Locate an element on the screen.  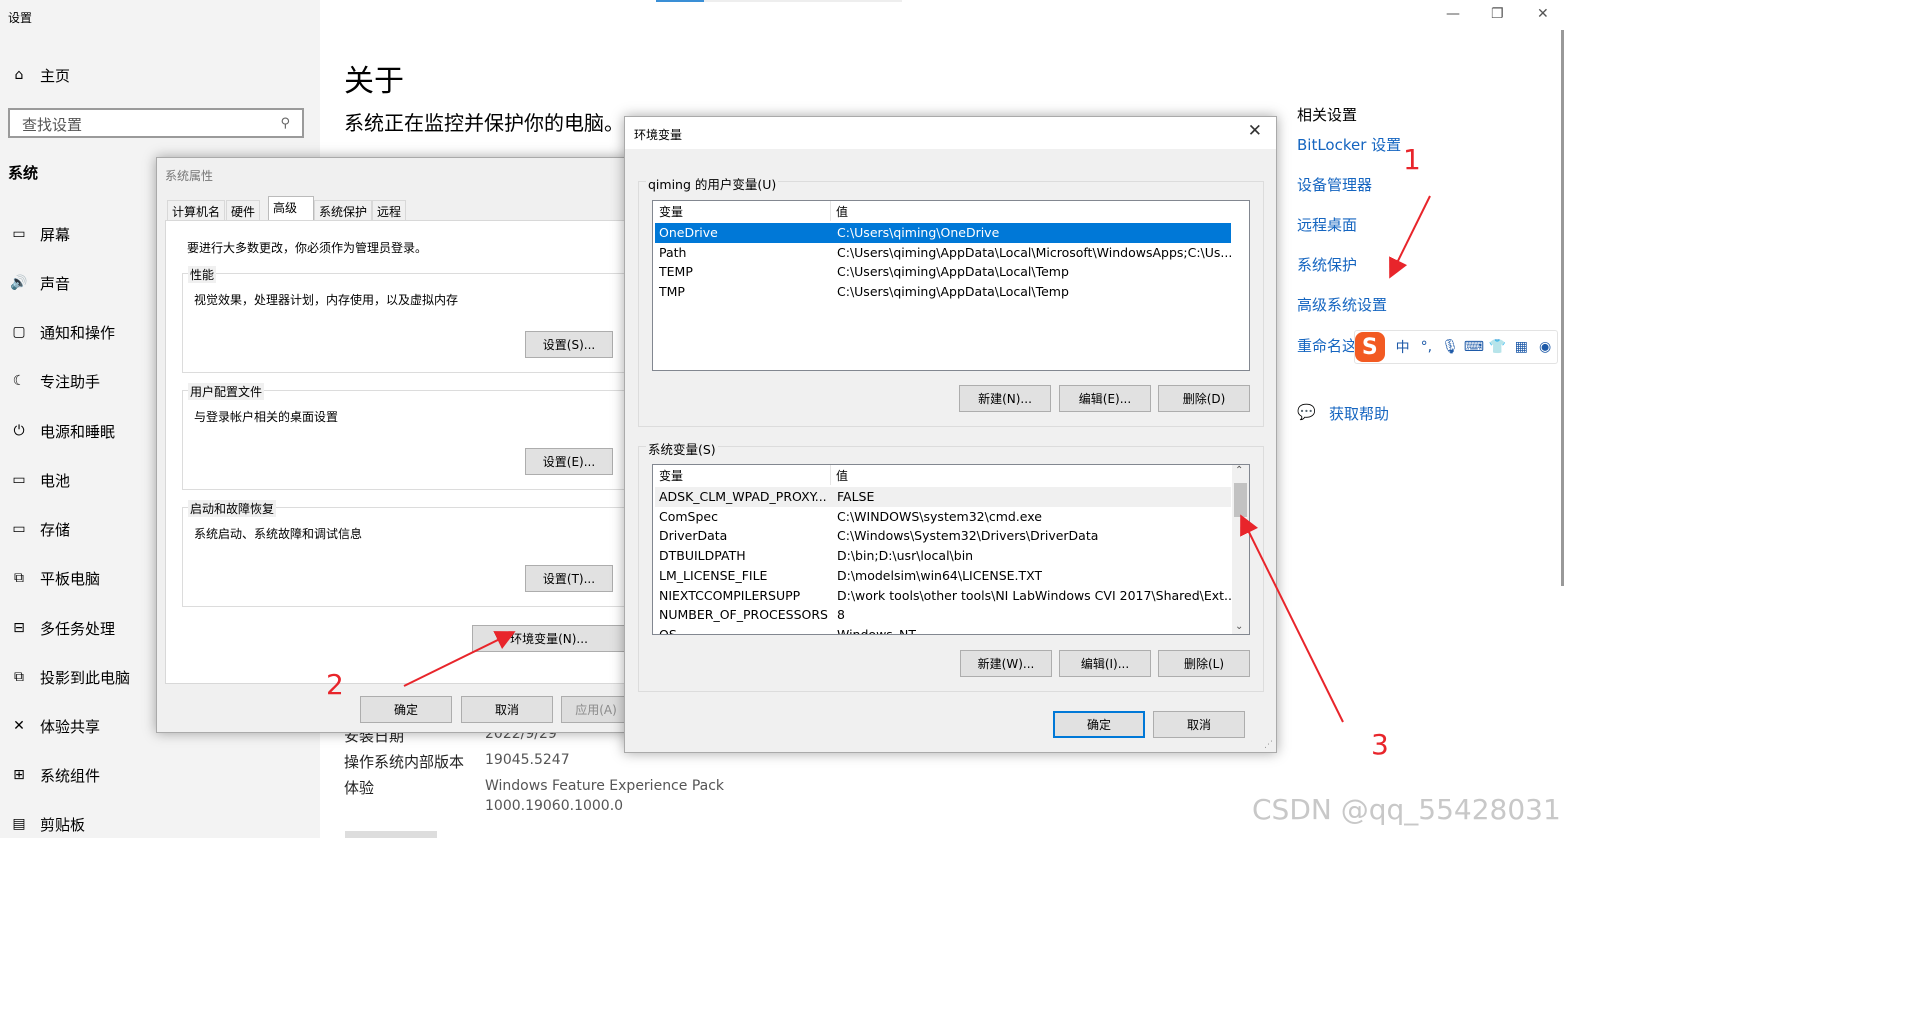
list-scrollbar: ⌃ ⌄ is located at coordinates (1240, 549).